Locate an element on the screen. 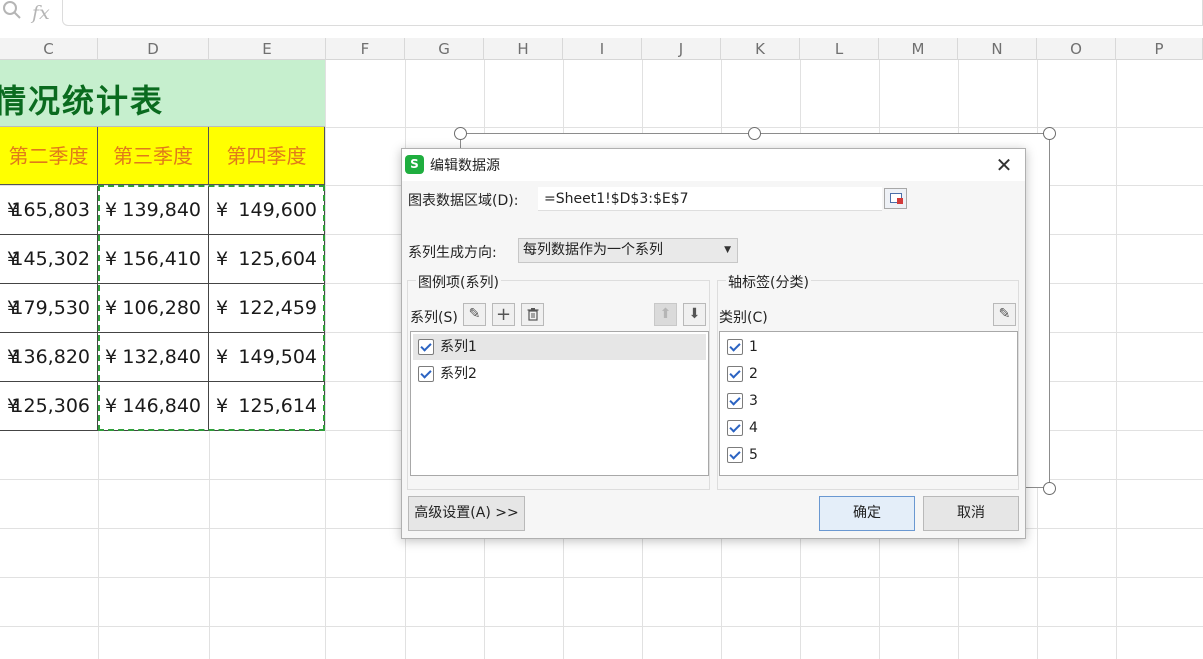  fx-icon: fx is located at coordinates (41, 13).